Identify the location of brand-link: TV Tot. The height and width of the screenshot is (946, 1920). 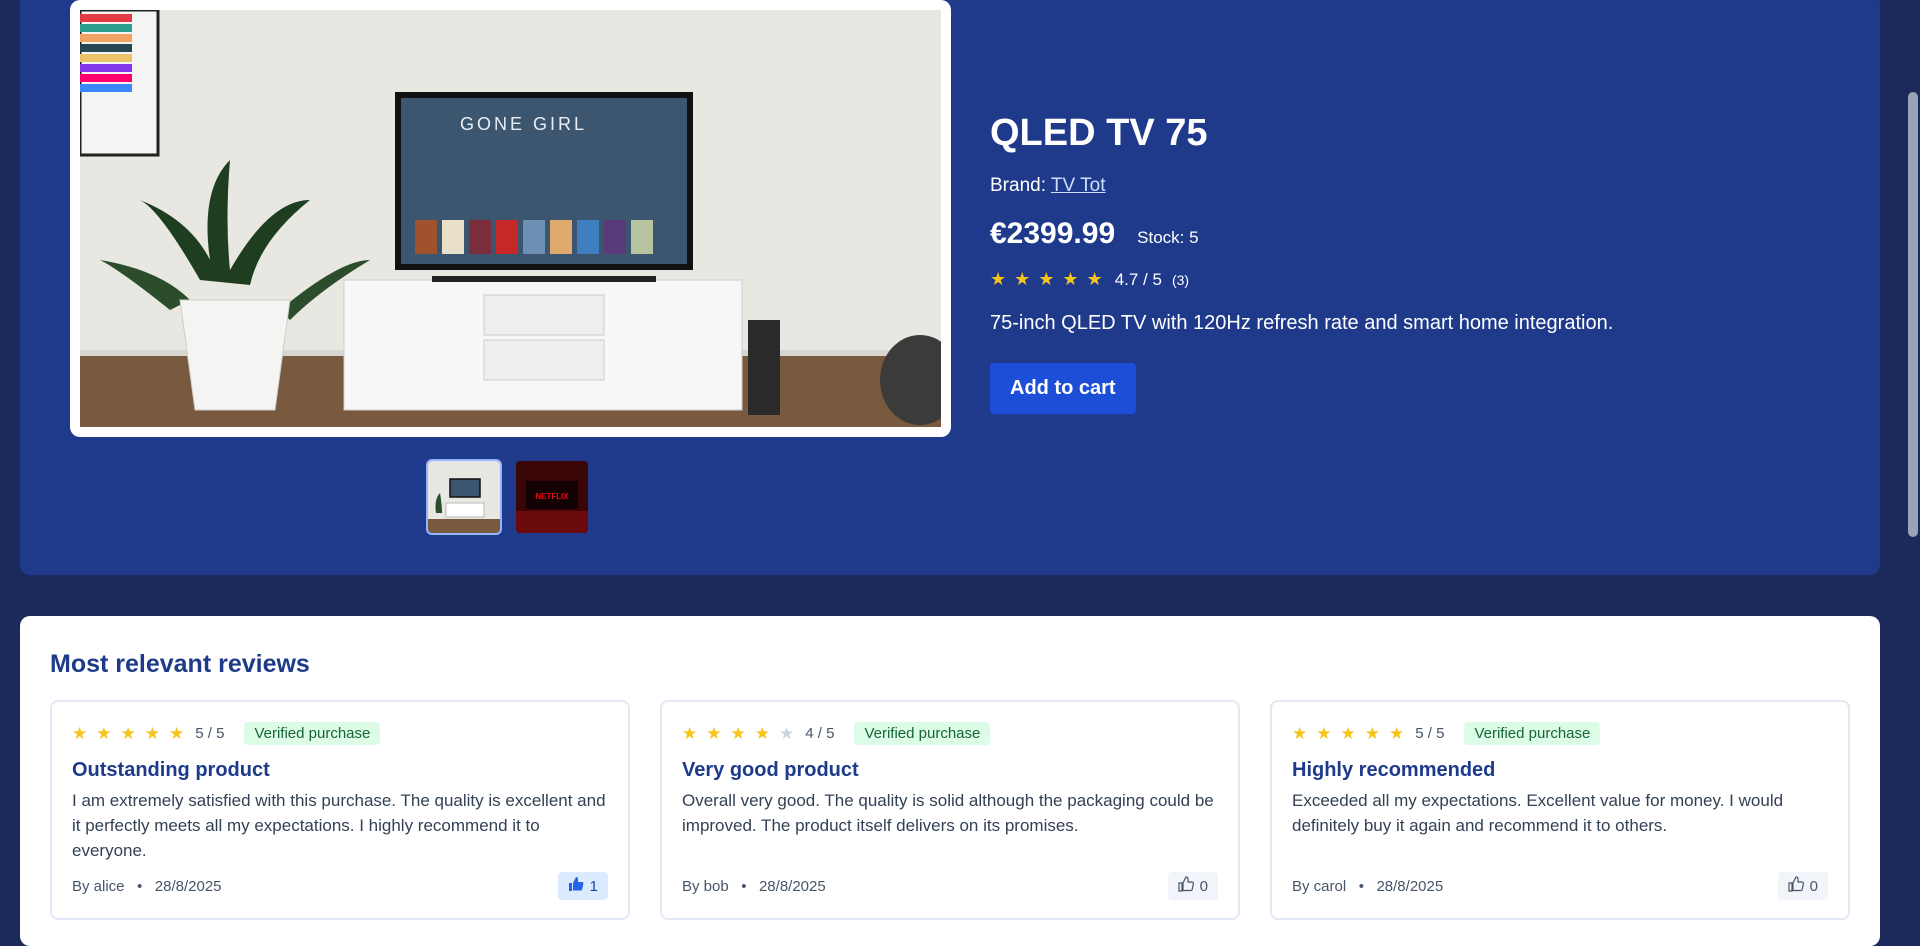
(1078, 185).